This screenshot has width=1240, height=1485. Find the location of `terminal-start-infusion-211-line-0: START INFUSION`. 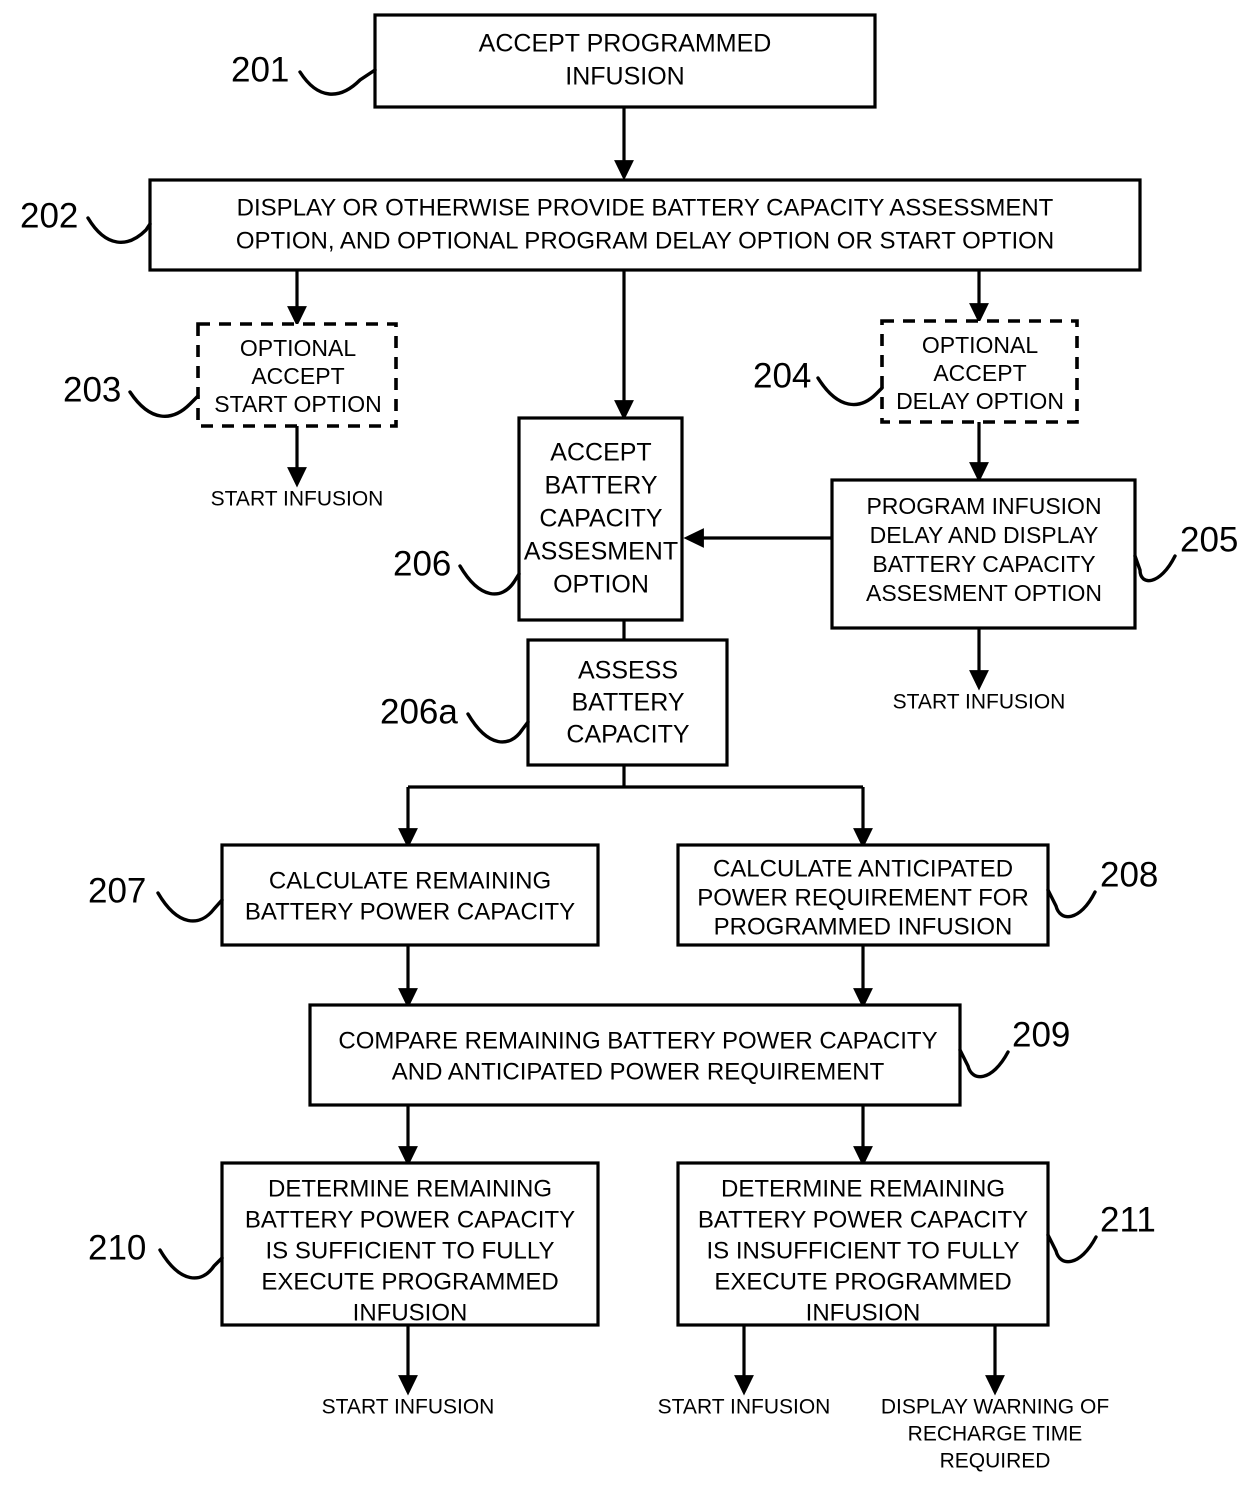

terminal-start-infusion-211-line-0: START INFUSION is located at coordinates (744, 1407).